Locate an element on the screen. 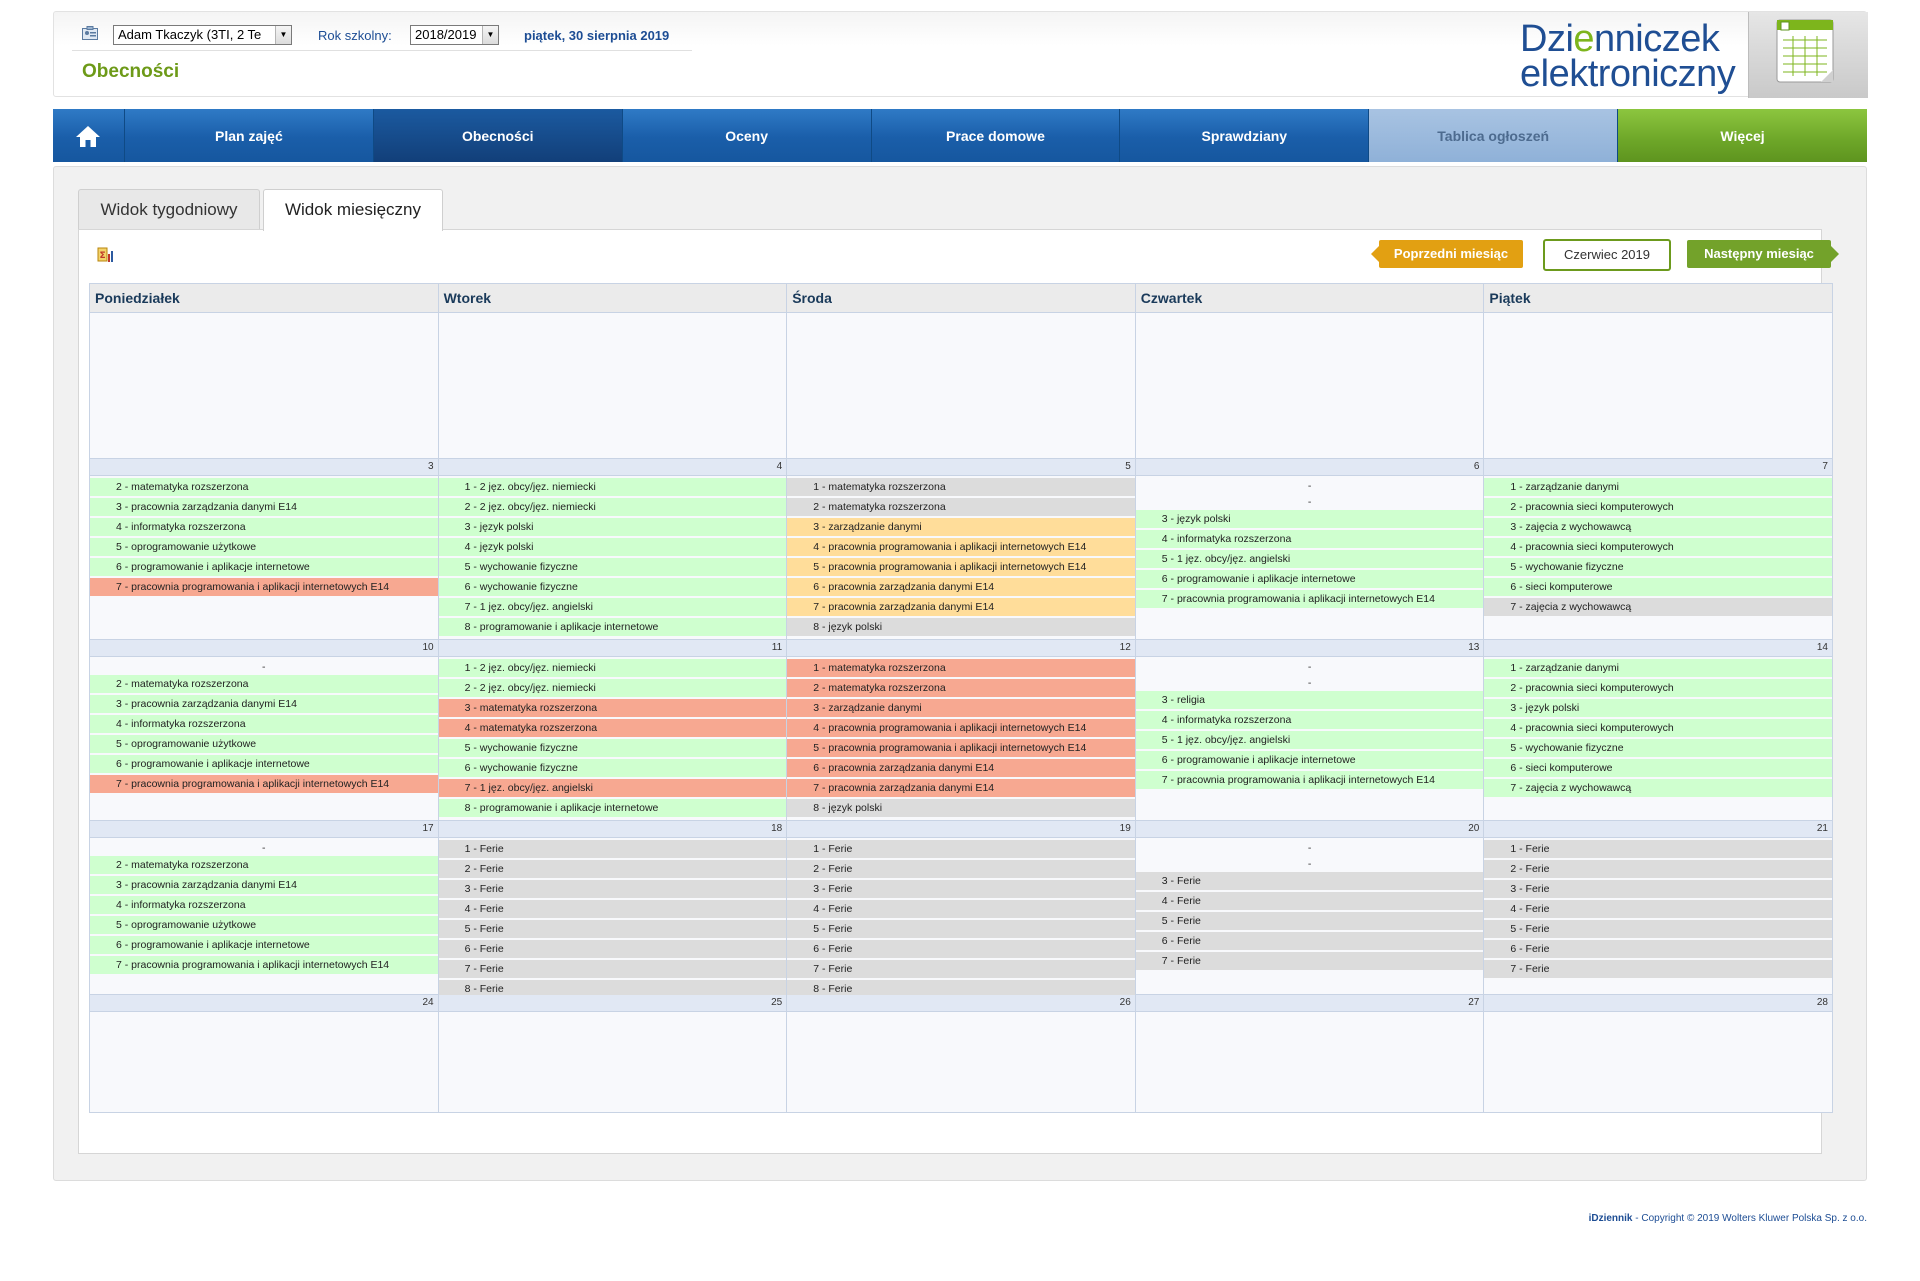  tab-monthly-view: Widok miesięczny is located at coordinates (353, 210).